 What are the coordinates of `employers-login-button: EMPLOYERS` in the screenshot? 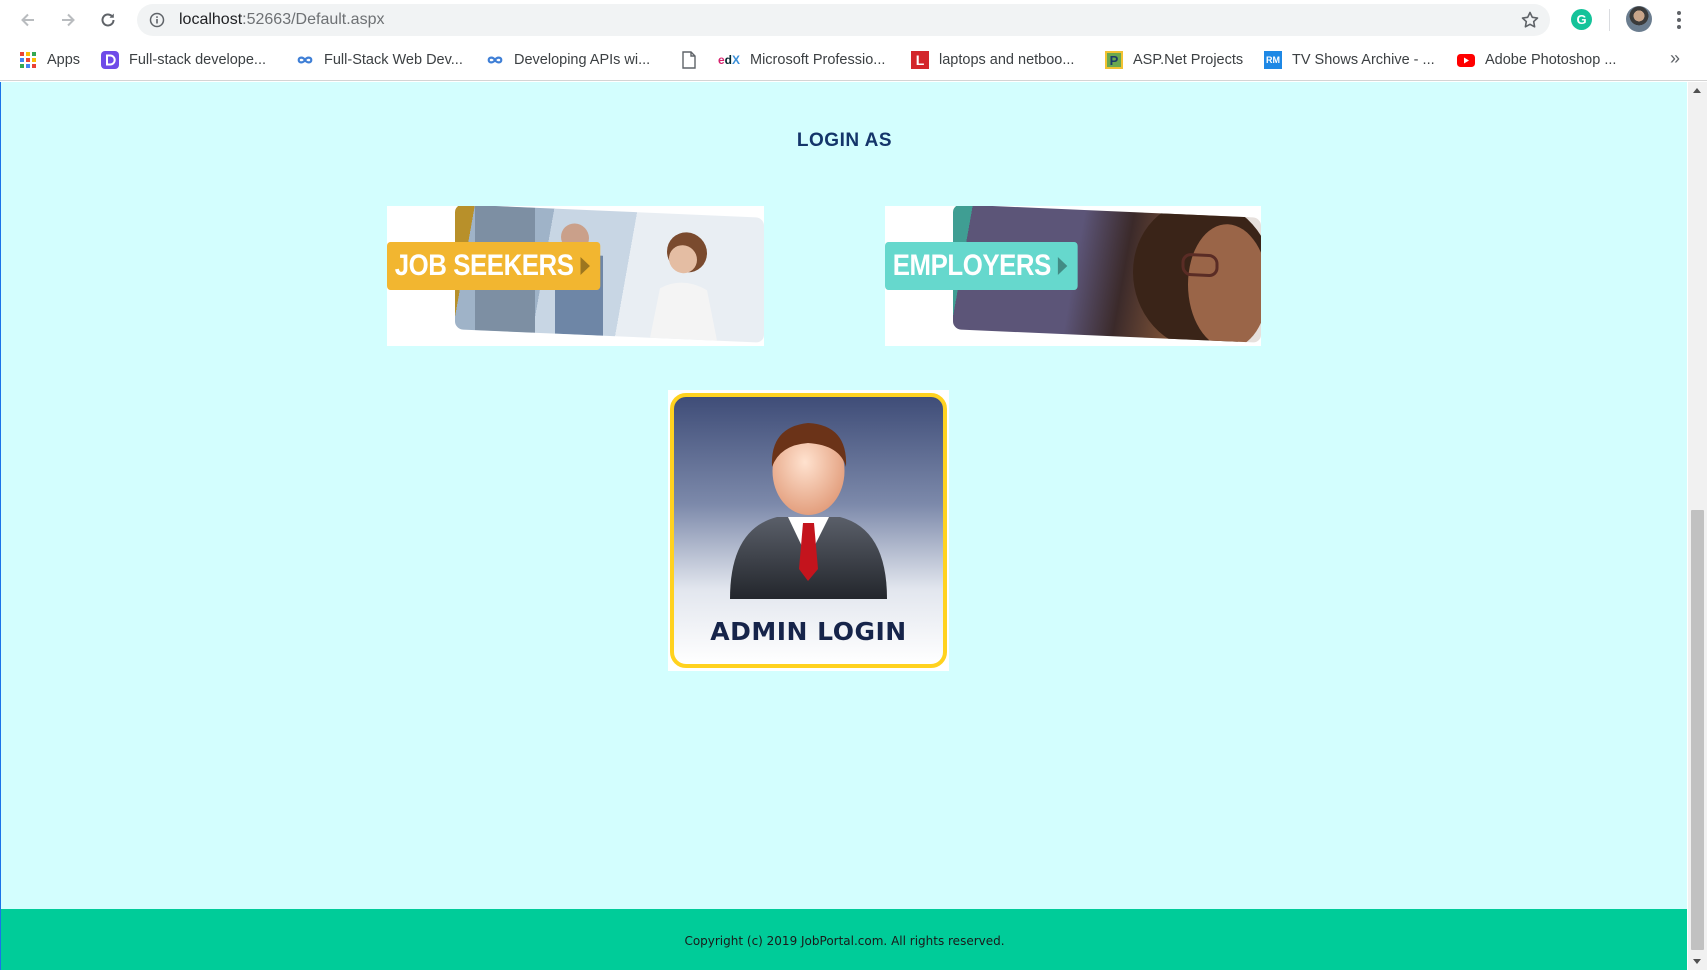 It's located at (1073, 276).